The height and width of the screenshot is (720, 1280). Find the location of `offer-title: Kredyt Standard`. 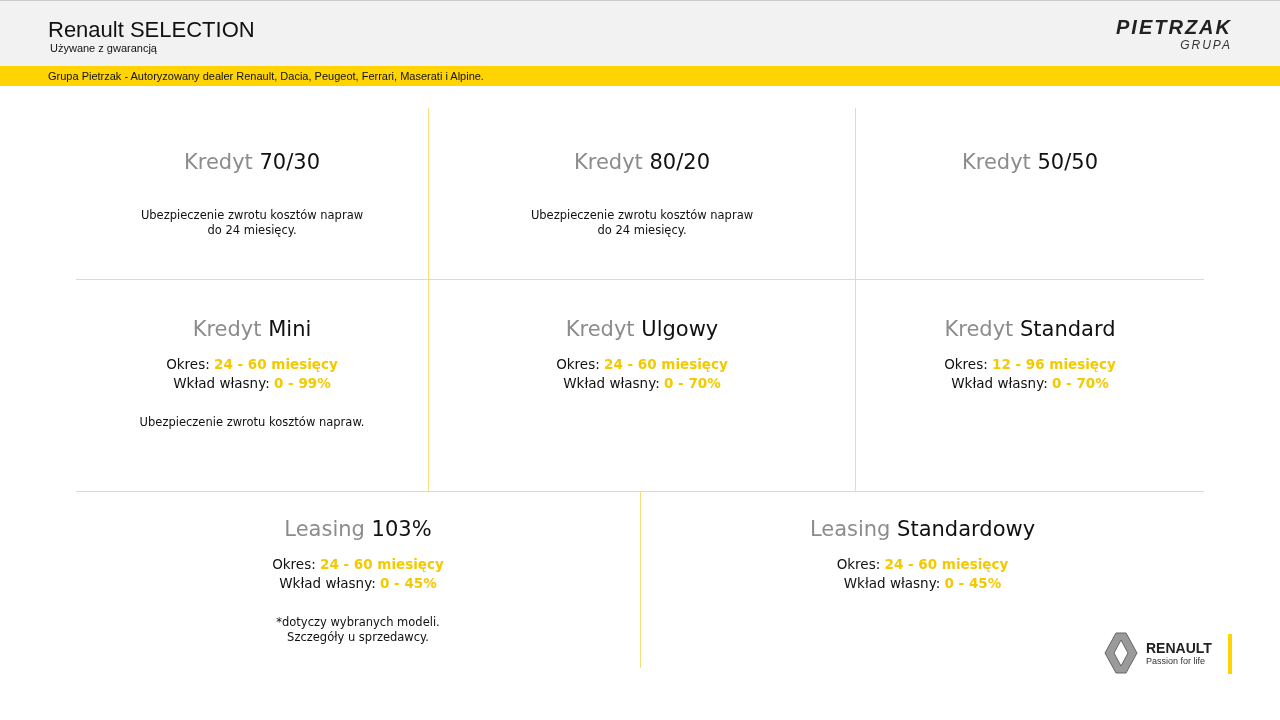

offer-title: Kredyt Standard is located at coordinates (1030, 329).